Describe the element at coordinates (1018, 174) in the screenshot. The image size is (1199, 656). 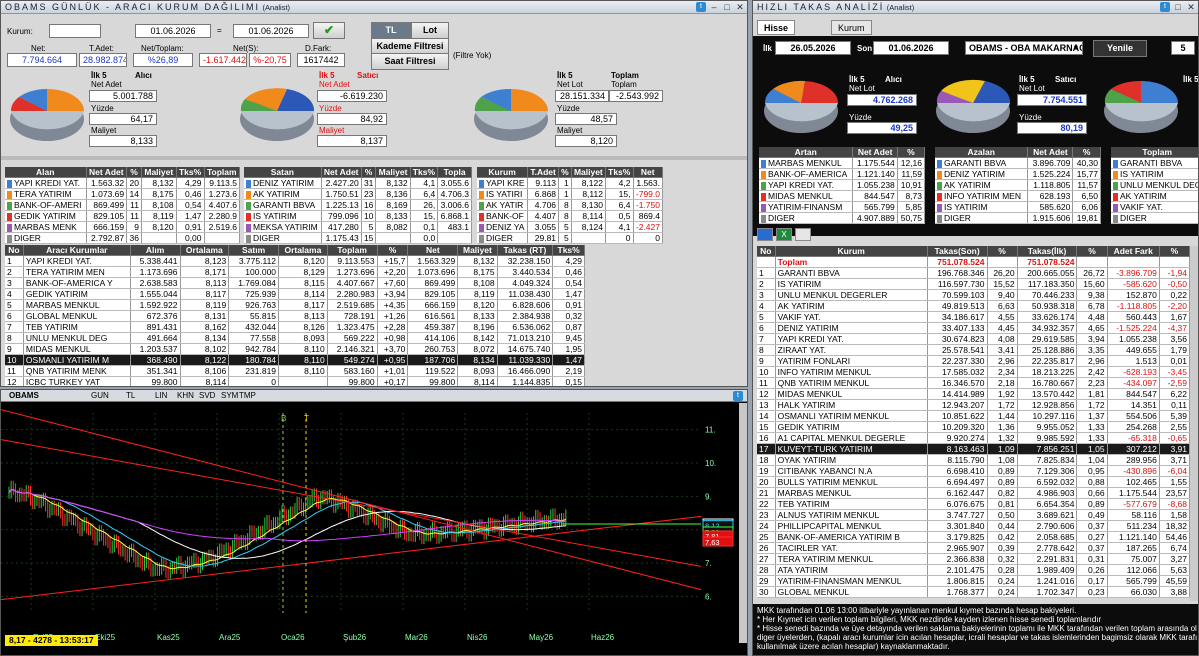
I see `table-row: DENIZ YATIRIM 1.525.224 15,77` at that location.